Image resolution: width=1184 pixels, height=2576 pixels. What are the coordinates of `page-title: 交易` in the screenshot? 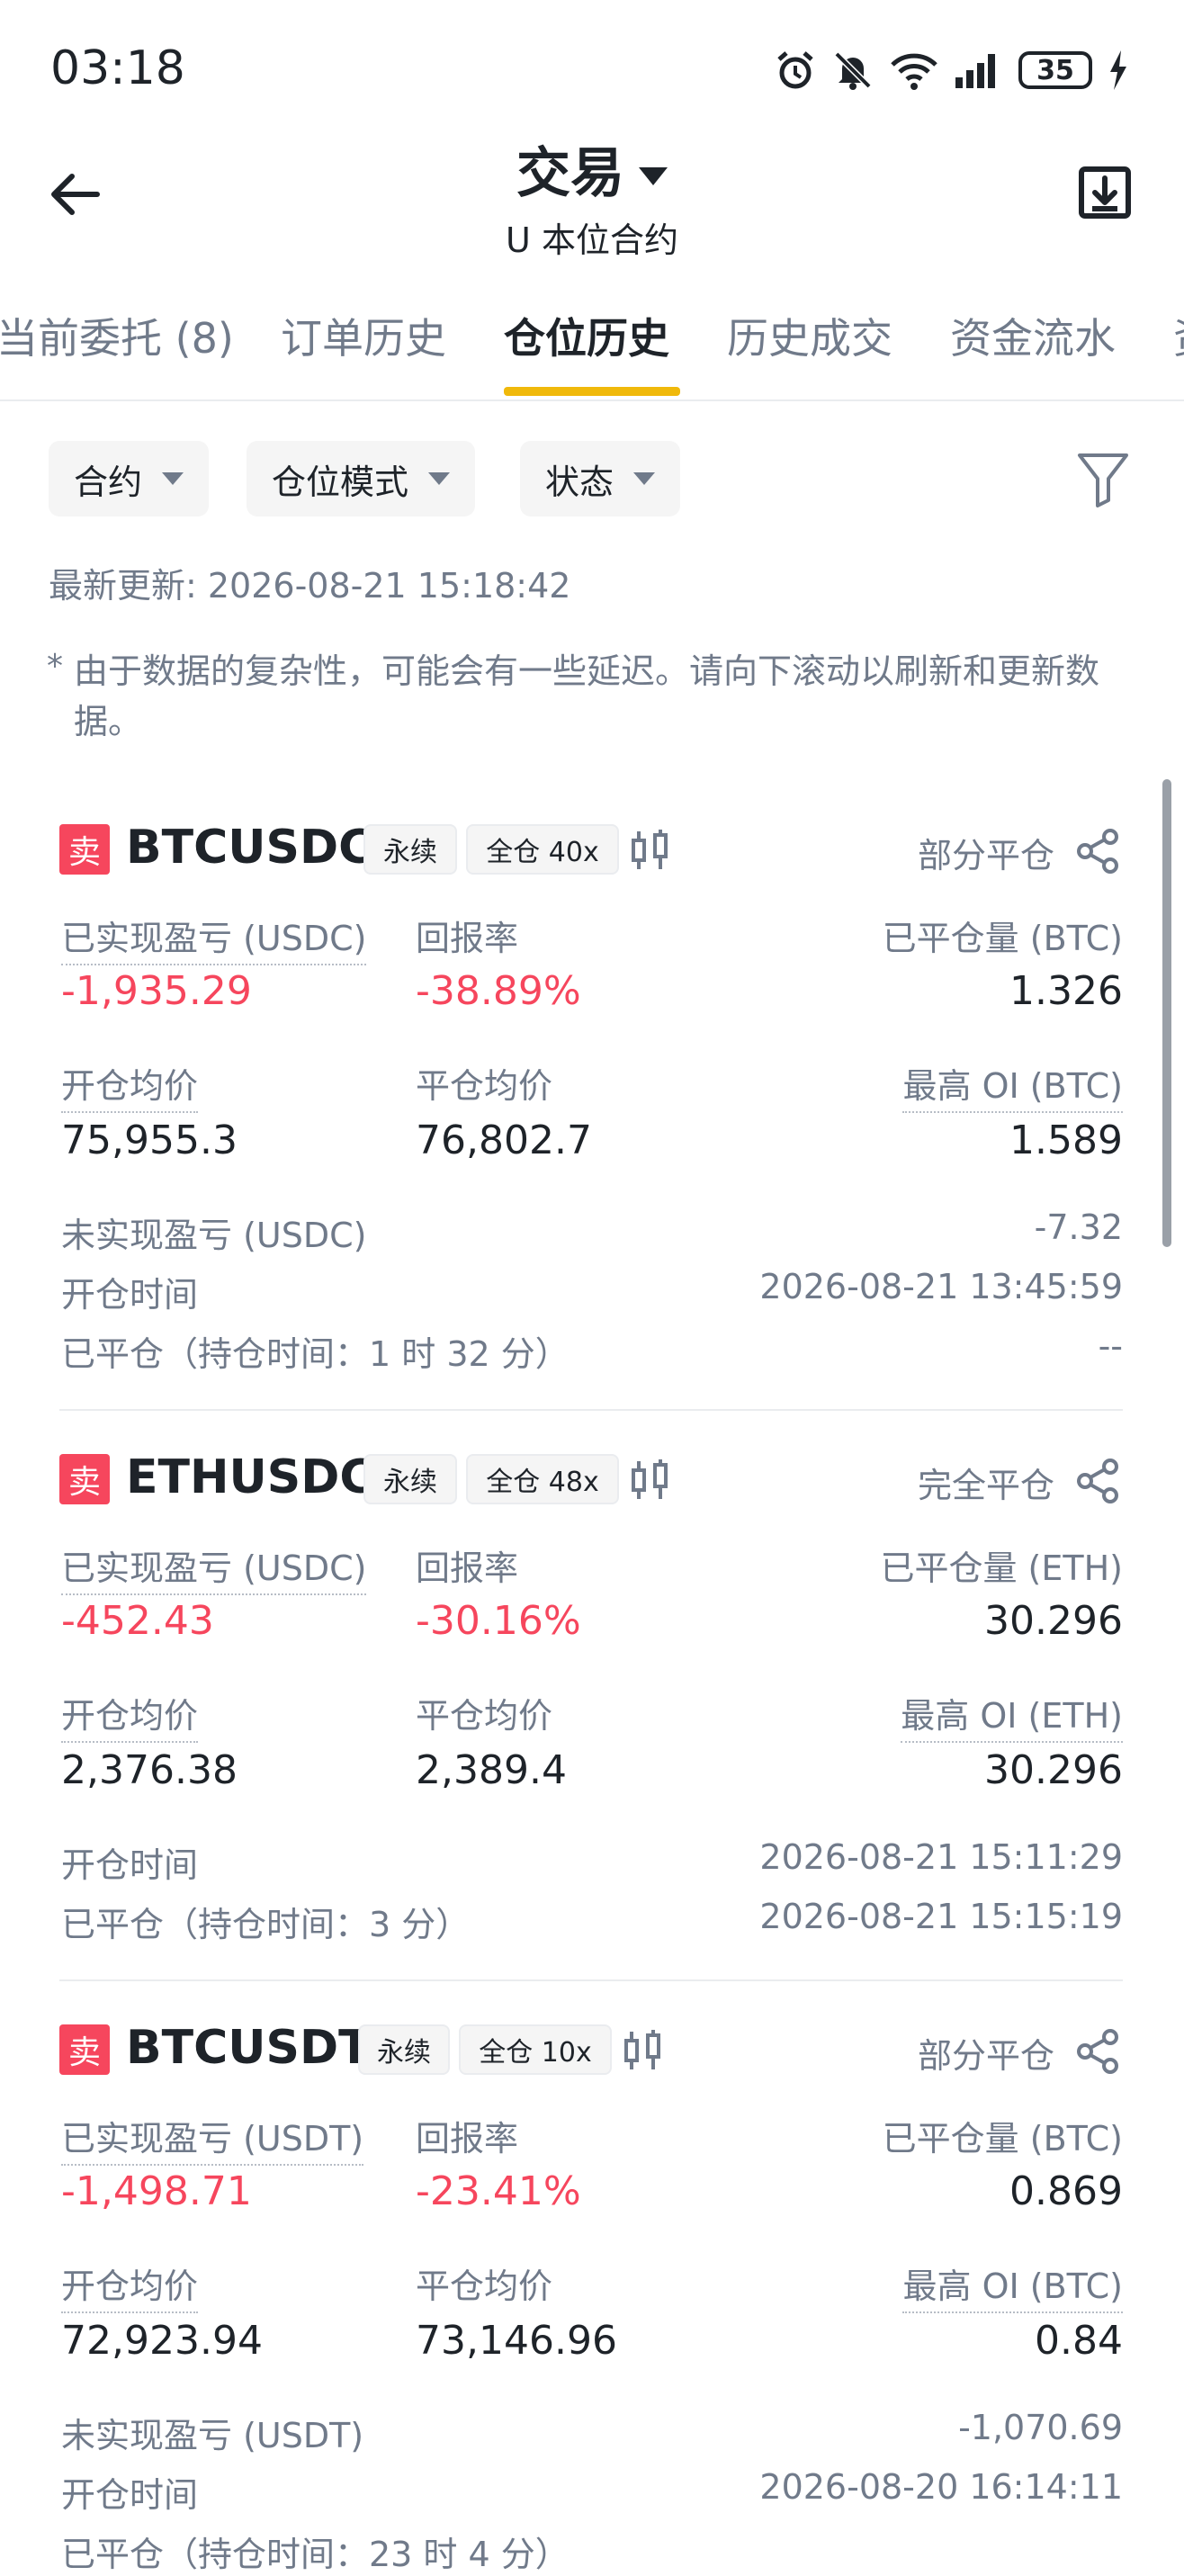 It's located at (592, 169).